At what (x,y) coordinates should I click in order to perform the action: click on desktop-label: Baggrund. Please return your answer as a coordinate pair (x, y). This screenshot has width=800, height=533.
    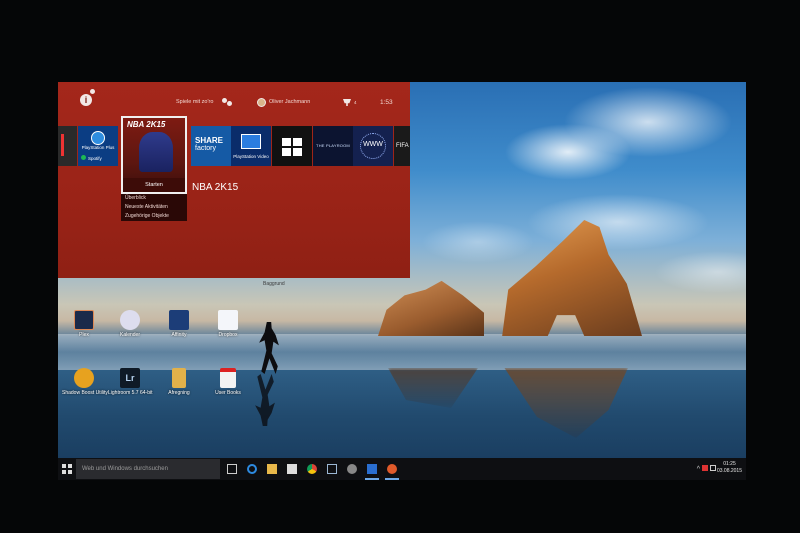
    Looking at the image, I should click on (274, 284).